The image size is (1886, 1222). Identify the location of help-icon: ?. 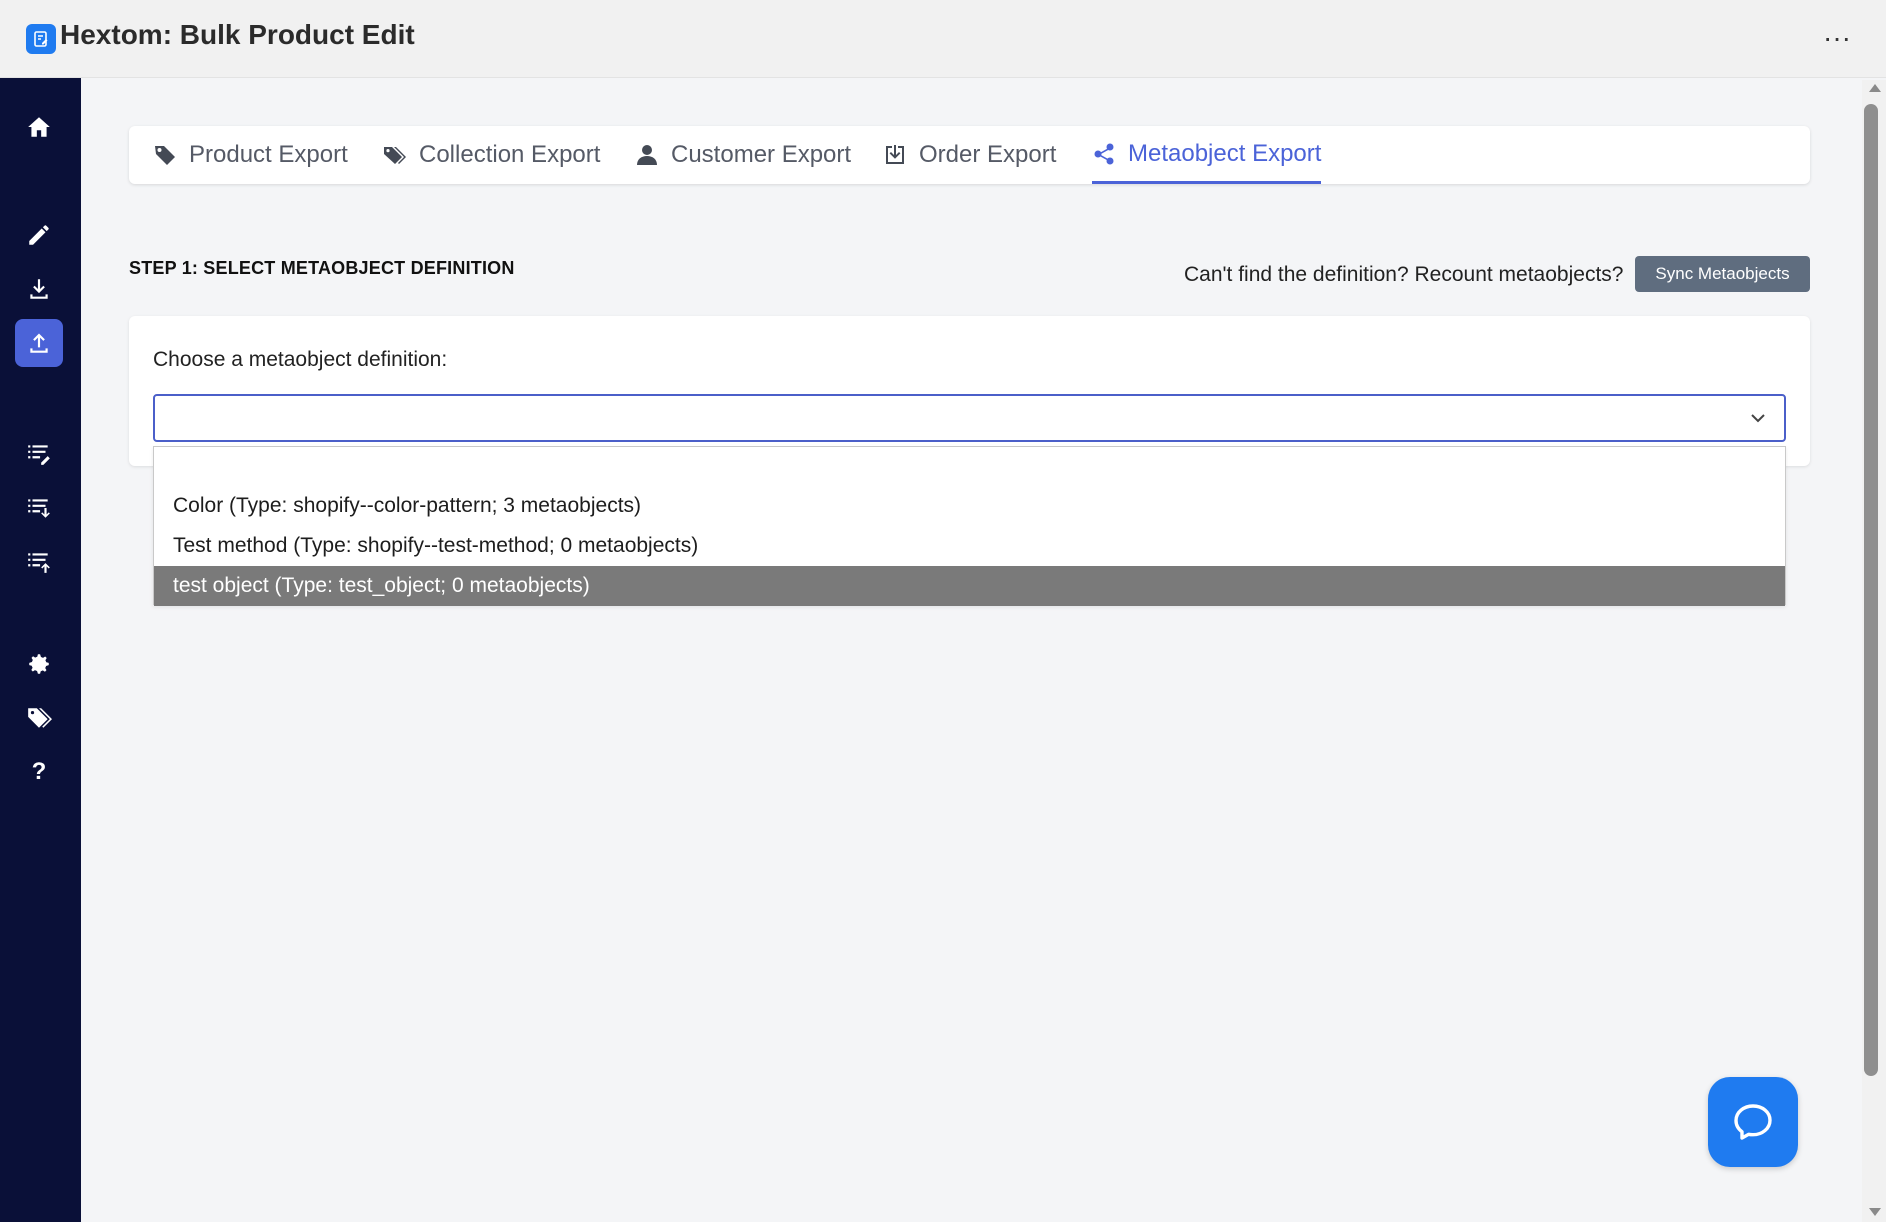
(39, 771).